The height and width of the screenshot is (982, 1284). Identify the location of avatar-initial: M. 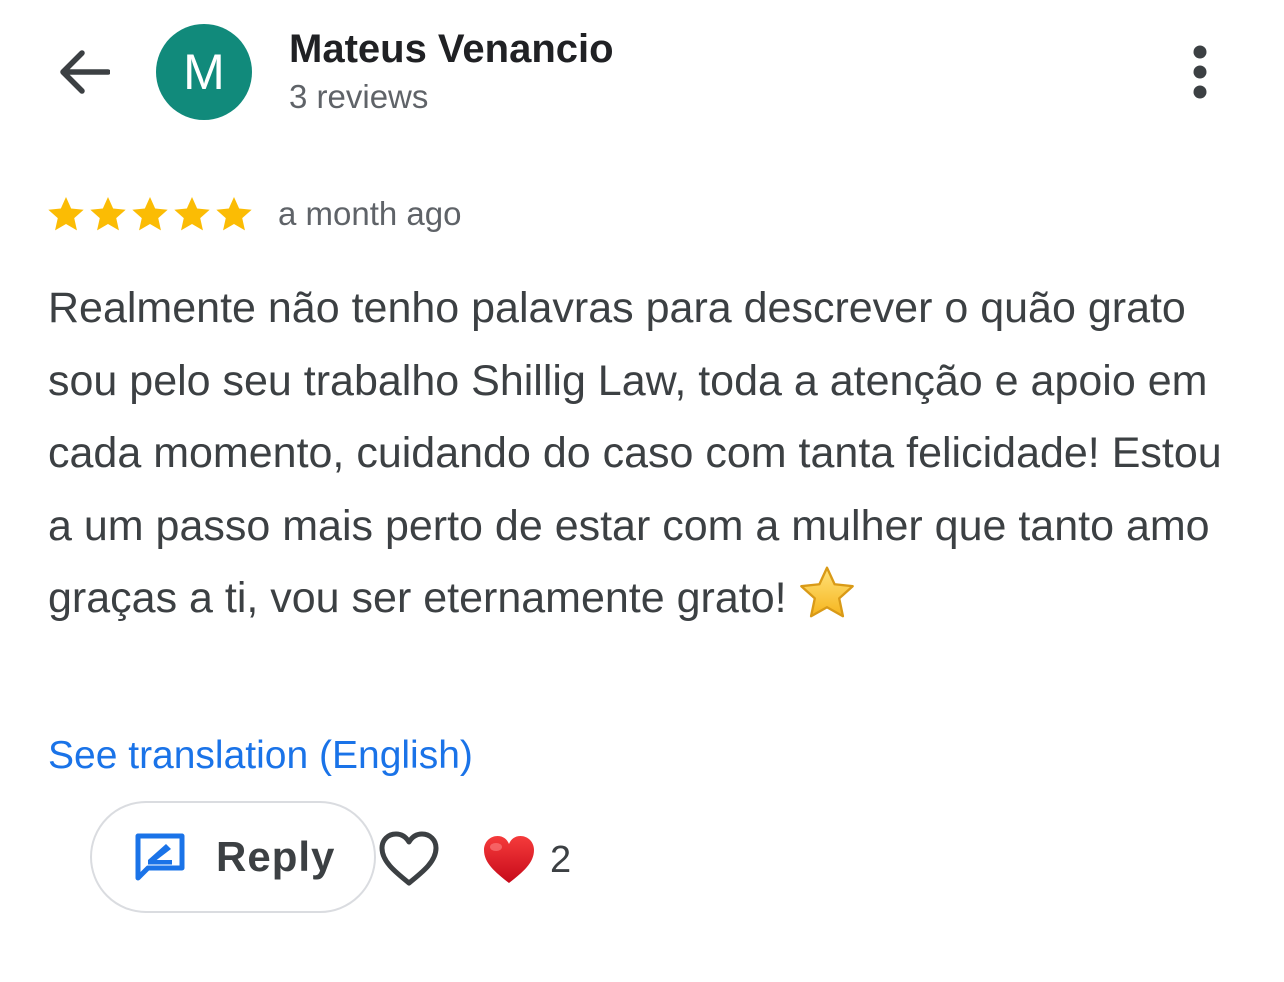
(204, 72).